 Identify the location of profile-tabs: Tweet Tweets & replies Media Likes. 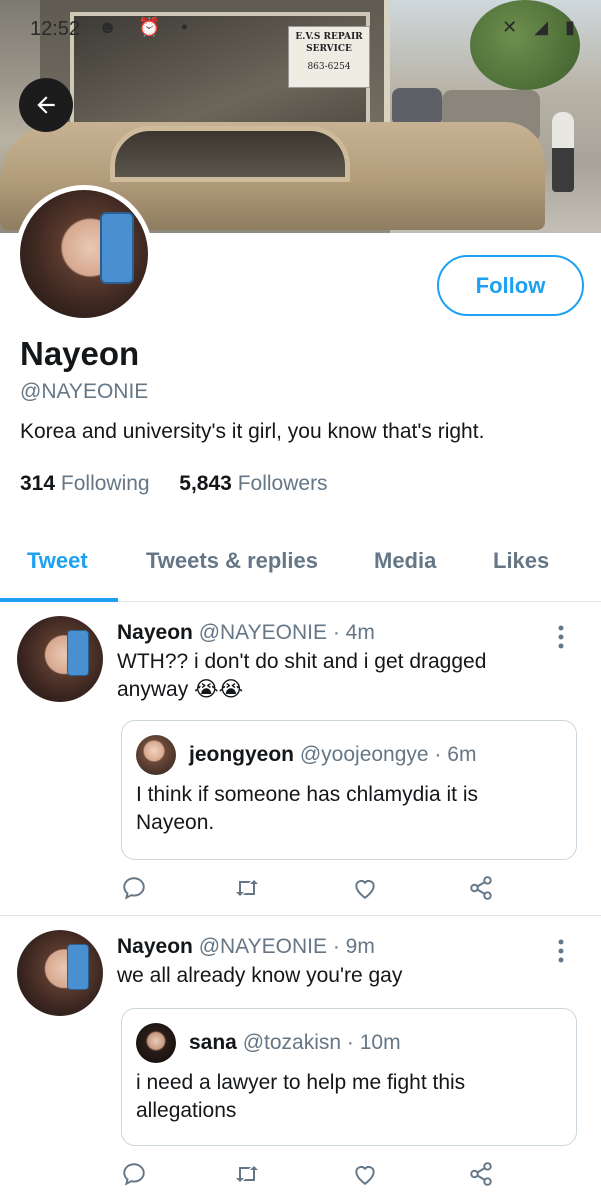
(300, 566).